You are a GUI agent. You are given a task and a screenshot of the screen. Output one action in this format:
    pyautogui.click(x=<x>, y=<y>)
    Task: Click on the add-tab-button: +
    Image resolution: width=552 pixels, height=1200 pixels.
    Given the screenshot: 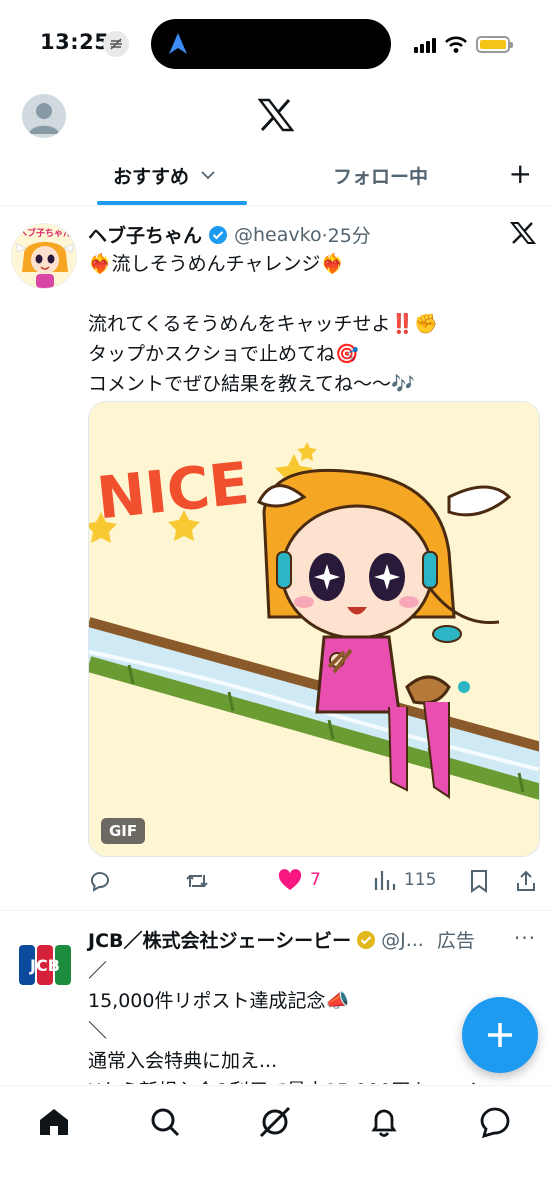 What is the action you would take?
    pyautogui.click(x=520, y=174)
    